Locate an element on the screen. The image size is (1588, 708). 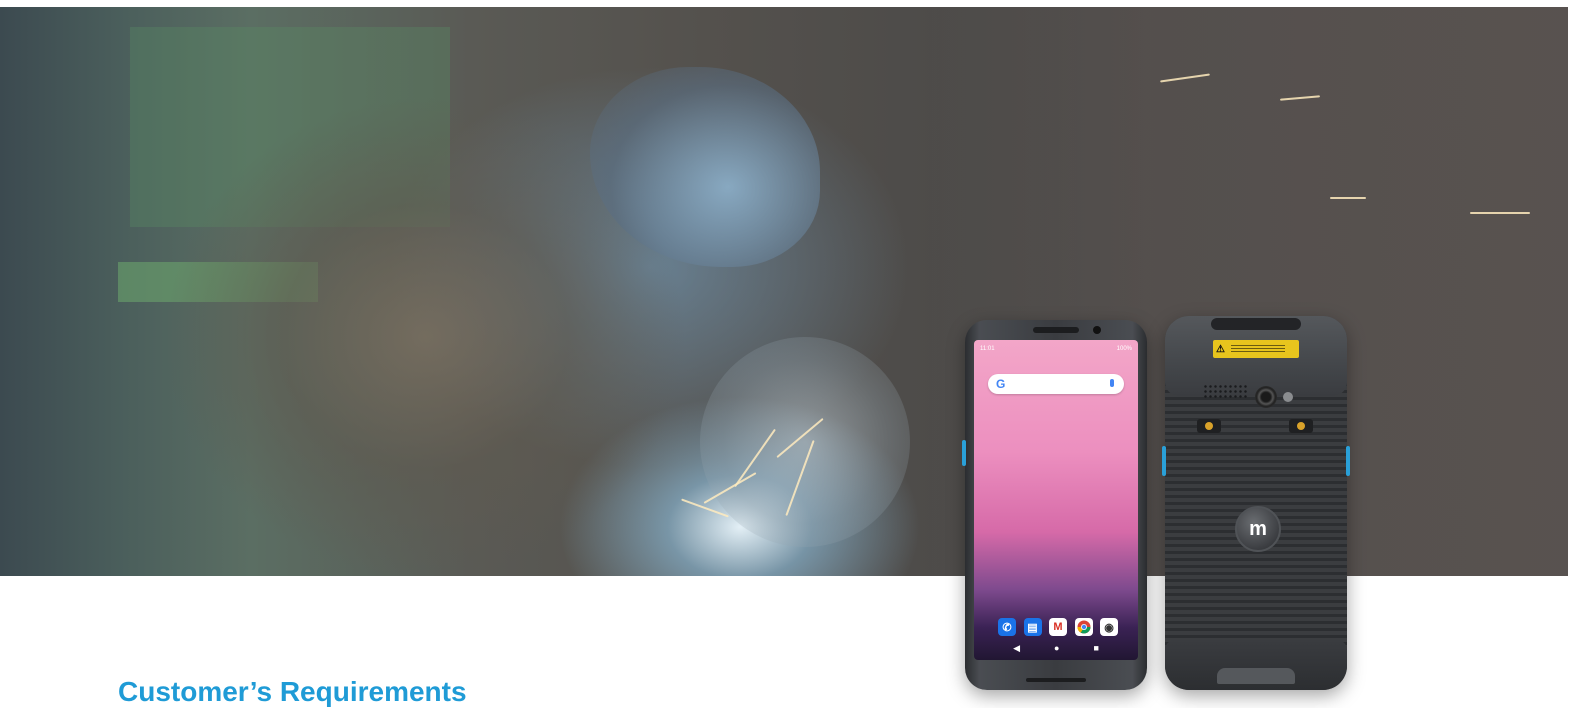
home-button: ● is located at coordinates (1056, 648).